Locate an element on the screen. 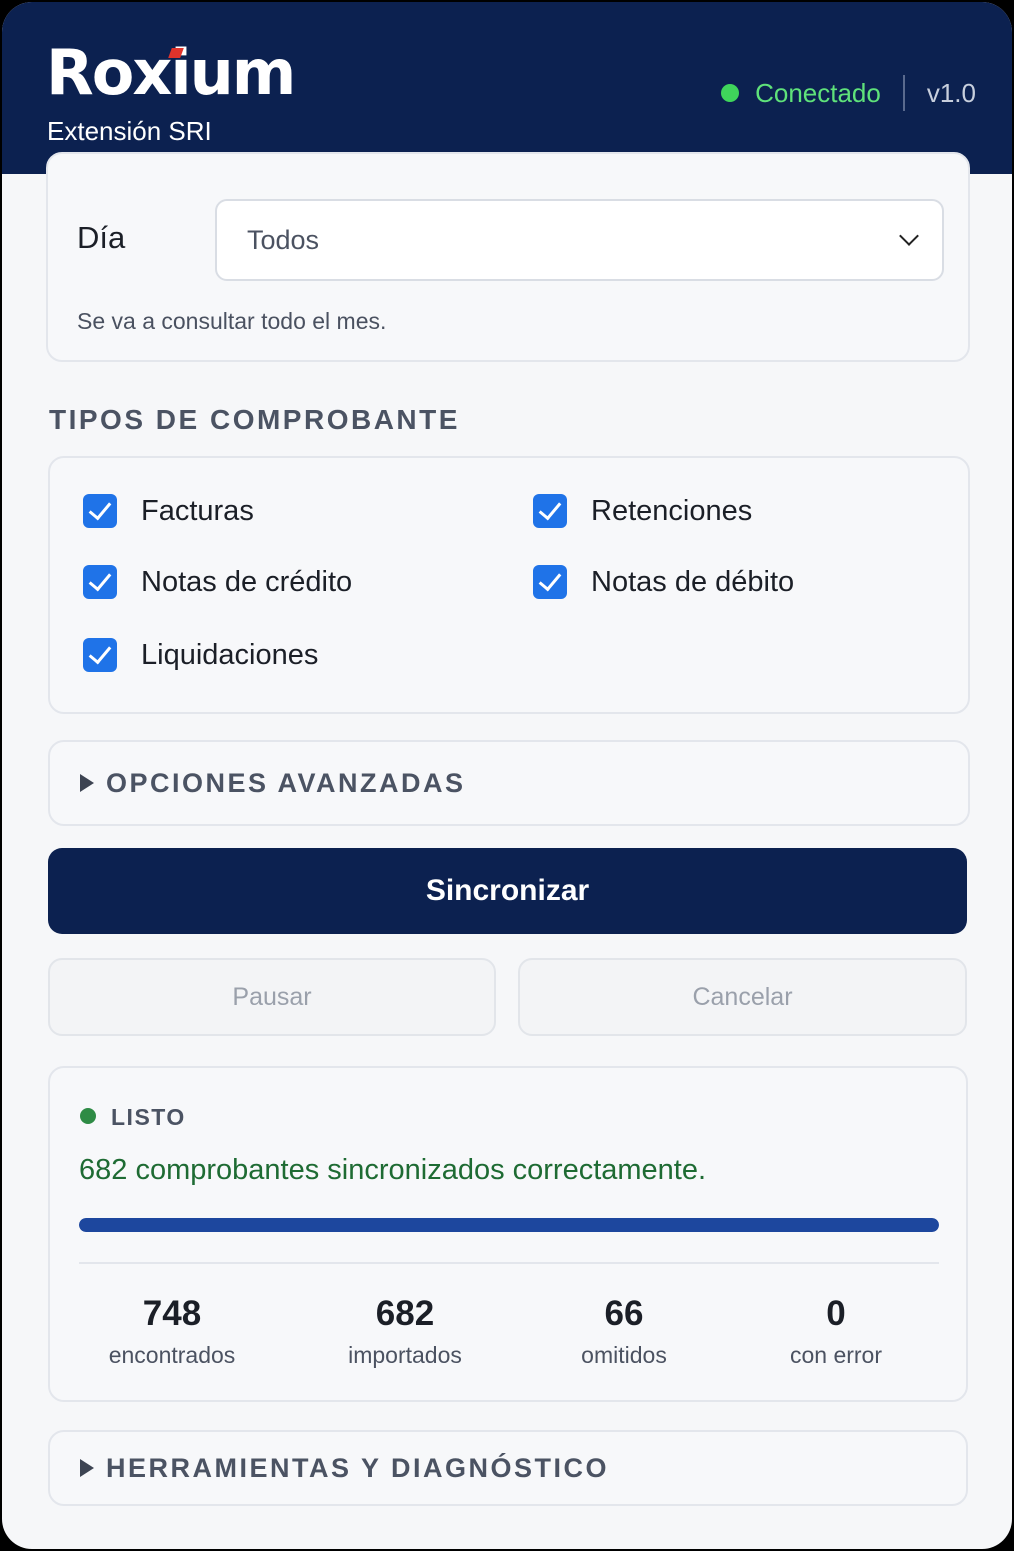 The height and width of the screenshot is (1551, 1014). day-label: Día is located at coordinates (101, 237).